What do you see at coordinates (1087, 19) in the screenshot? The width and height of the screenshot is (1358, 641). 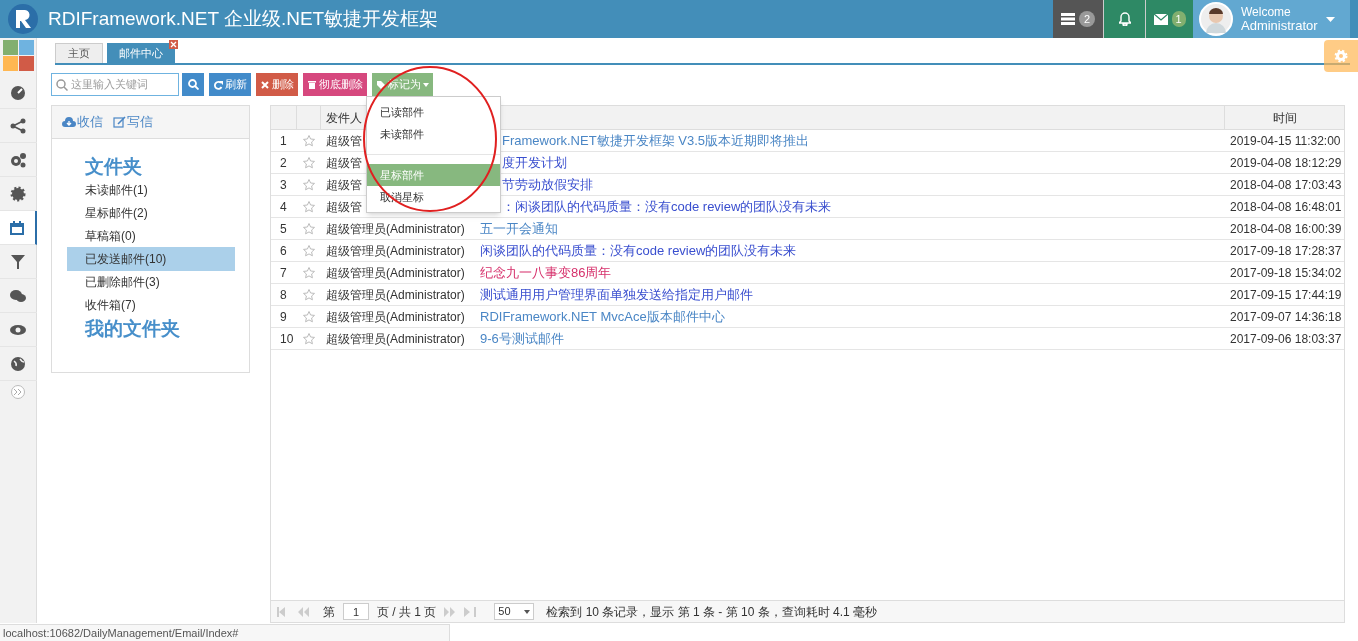 I see `task-count-badge: 2` at bounding box center [1087, 19].